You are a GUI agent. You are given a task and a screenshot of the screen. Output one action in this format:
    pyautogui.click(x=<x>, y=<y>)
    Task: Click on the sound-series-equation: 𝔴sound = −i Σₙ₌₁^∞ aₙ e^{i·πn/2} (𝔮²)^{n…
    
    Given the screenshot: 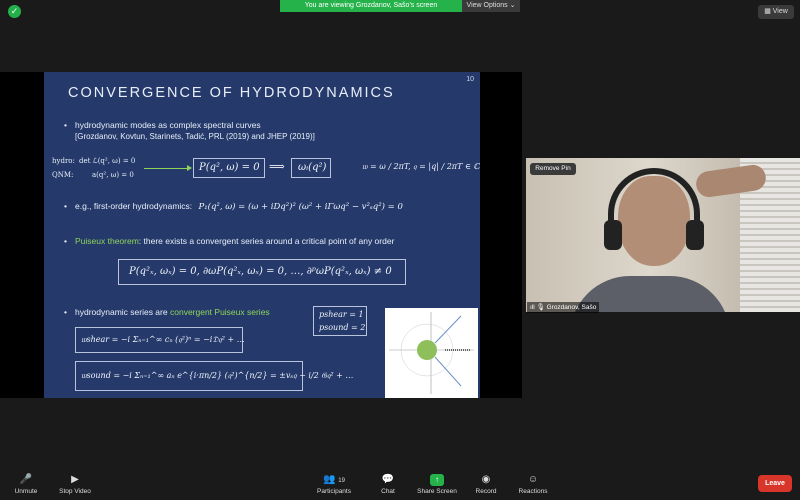 What is the action you would take?
    pyautogui.click(x=217, y=375)
    